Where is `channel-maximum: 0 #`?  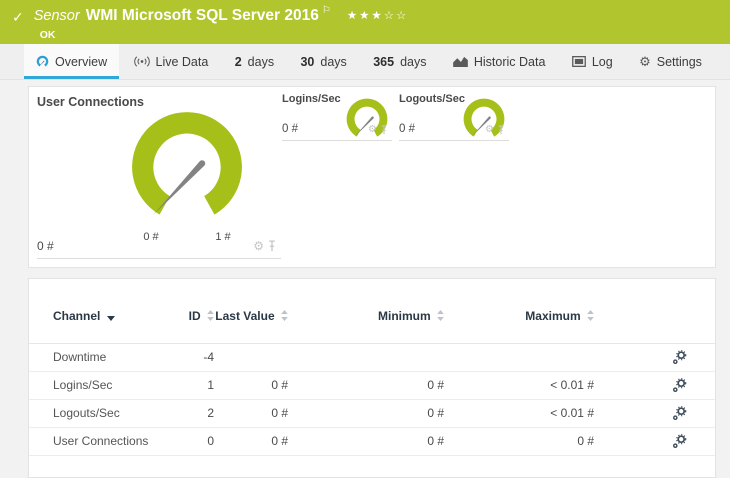
channel-maximum: 0 # is located at coordinates (585, 441).